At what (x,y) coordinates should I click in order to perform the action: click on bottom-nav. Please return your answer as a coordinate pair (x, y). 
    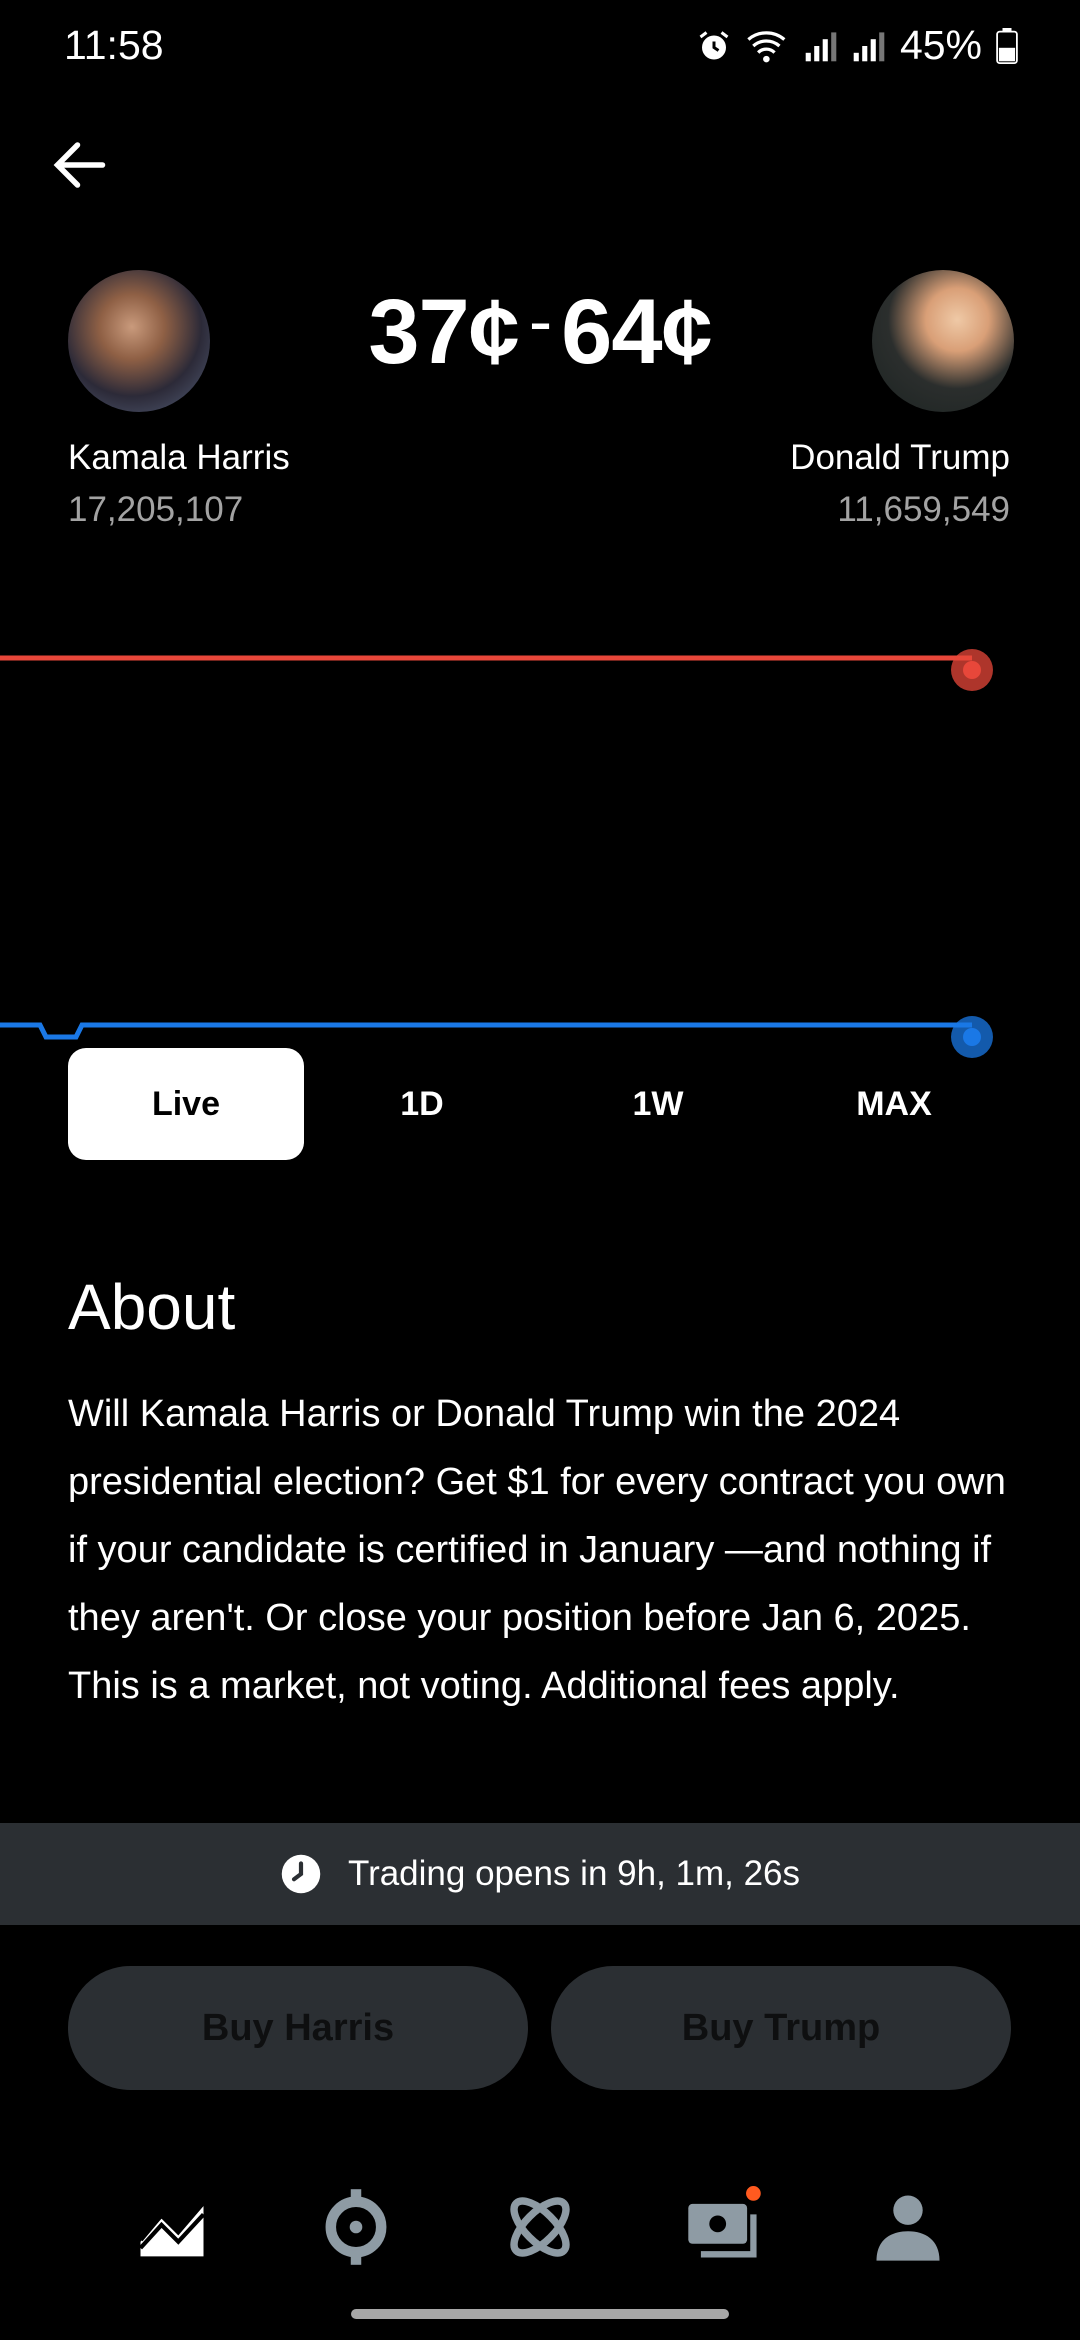
    Looking at the image, I should click on (540, 2225).